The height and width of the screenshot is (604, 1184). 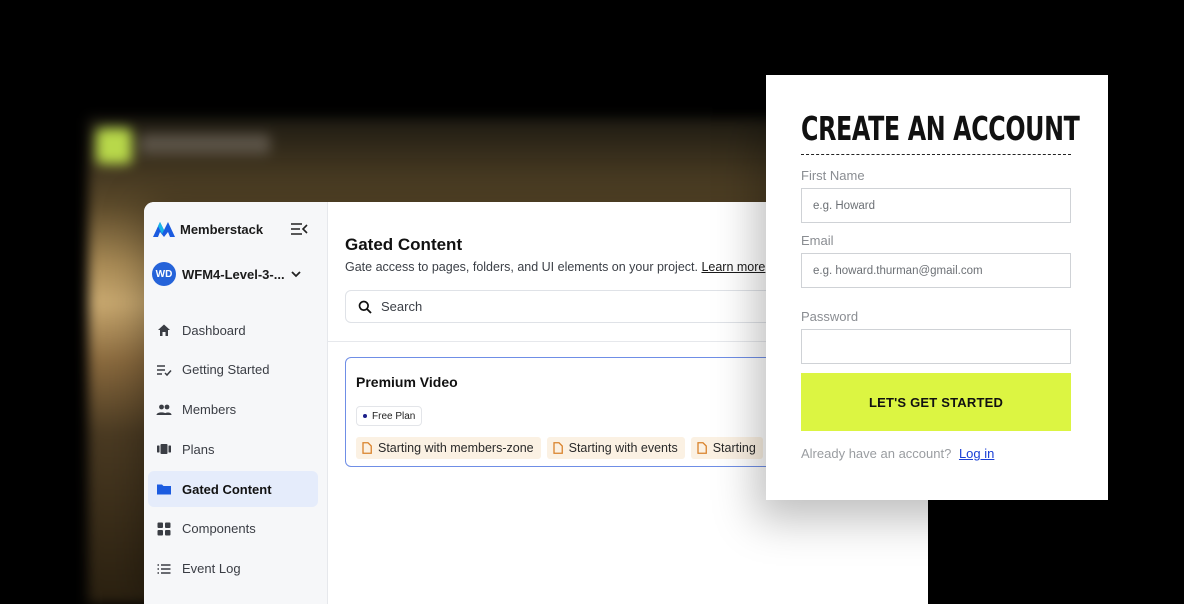 What do you see at coordinates (227, 489) in the screenshot?
I see `sidebar-item-label: Gated Content` at bounding box center [227, 489].